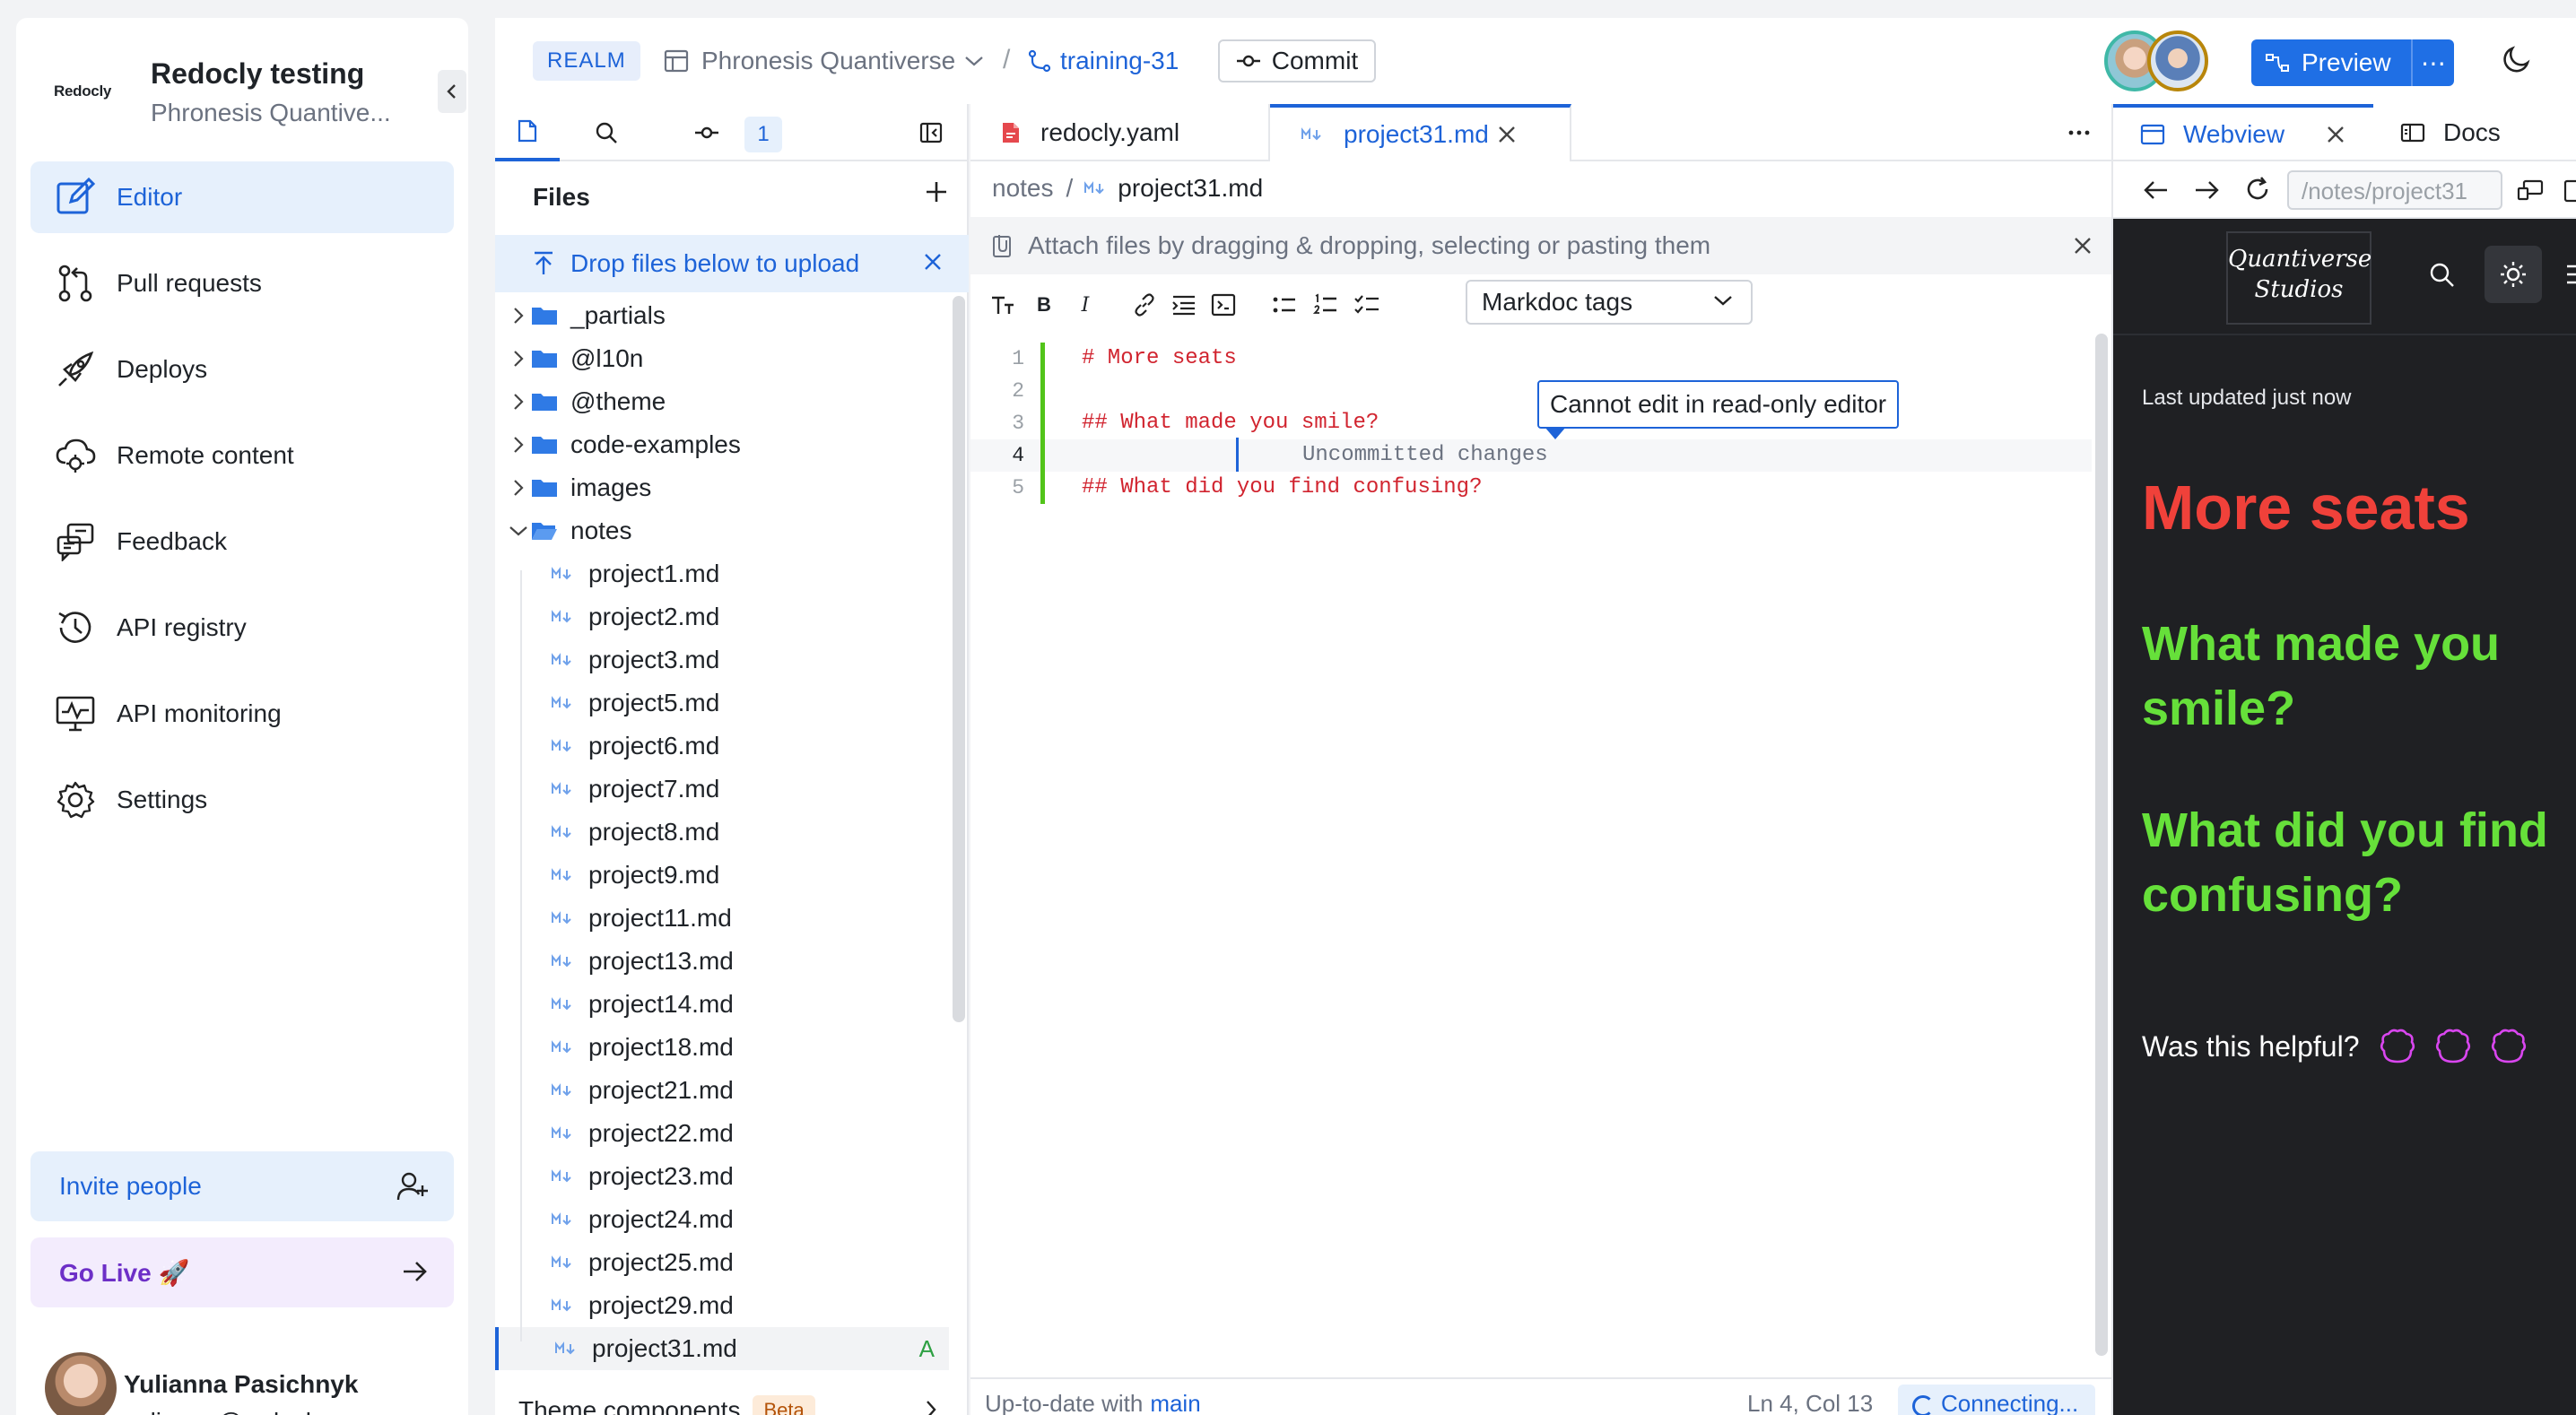  What do you see at coordinates (527, 132) in the screenshot?
I see `tab-files` at bounding box center [527, 132].